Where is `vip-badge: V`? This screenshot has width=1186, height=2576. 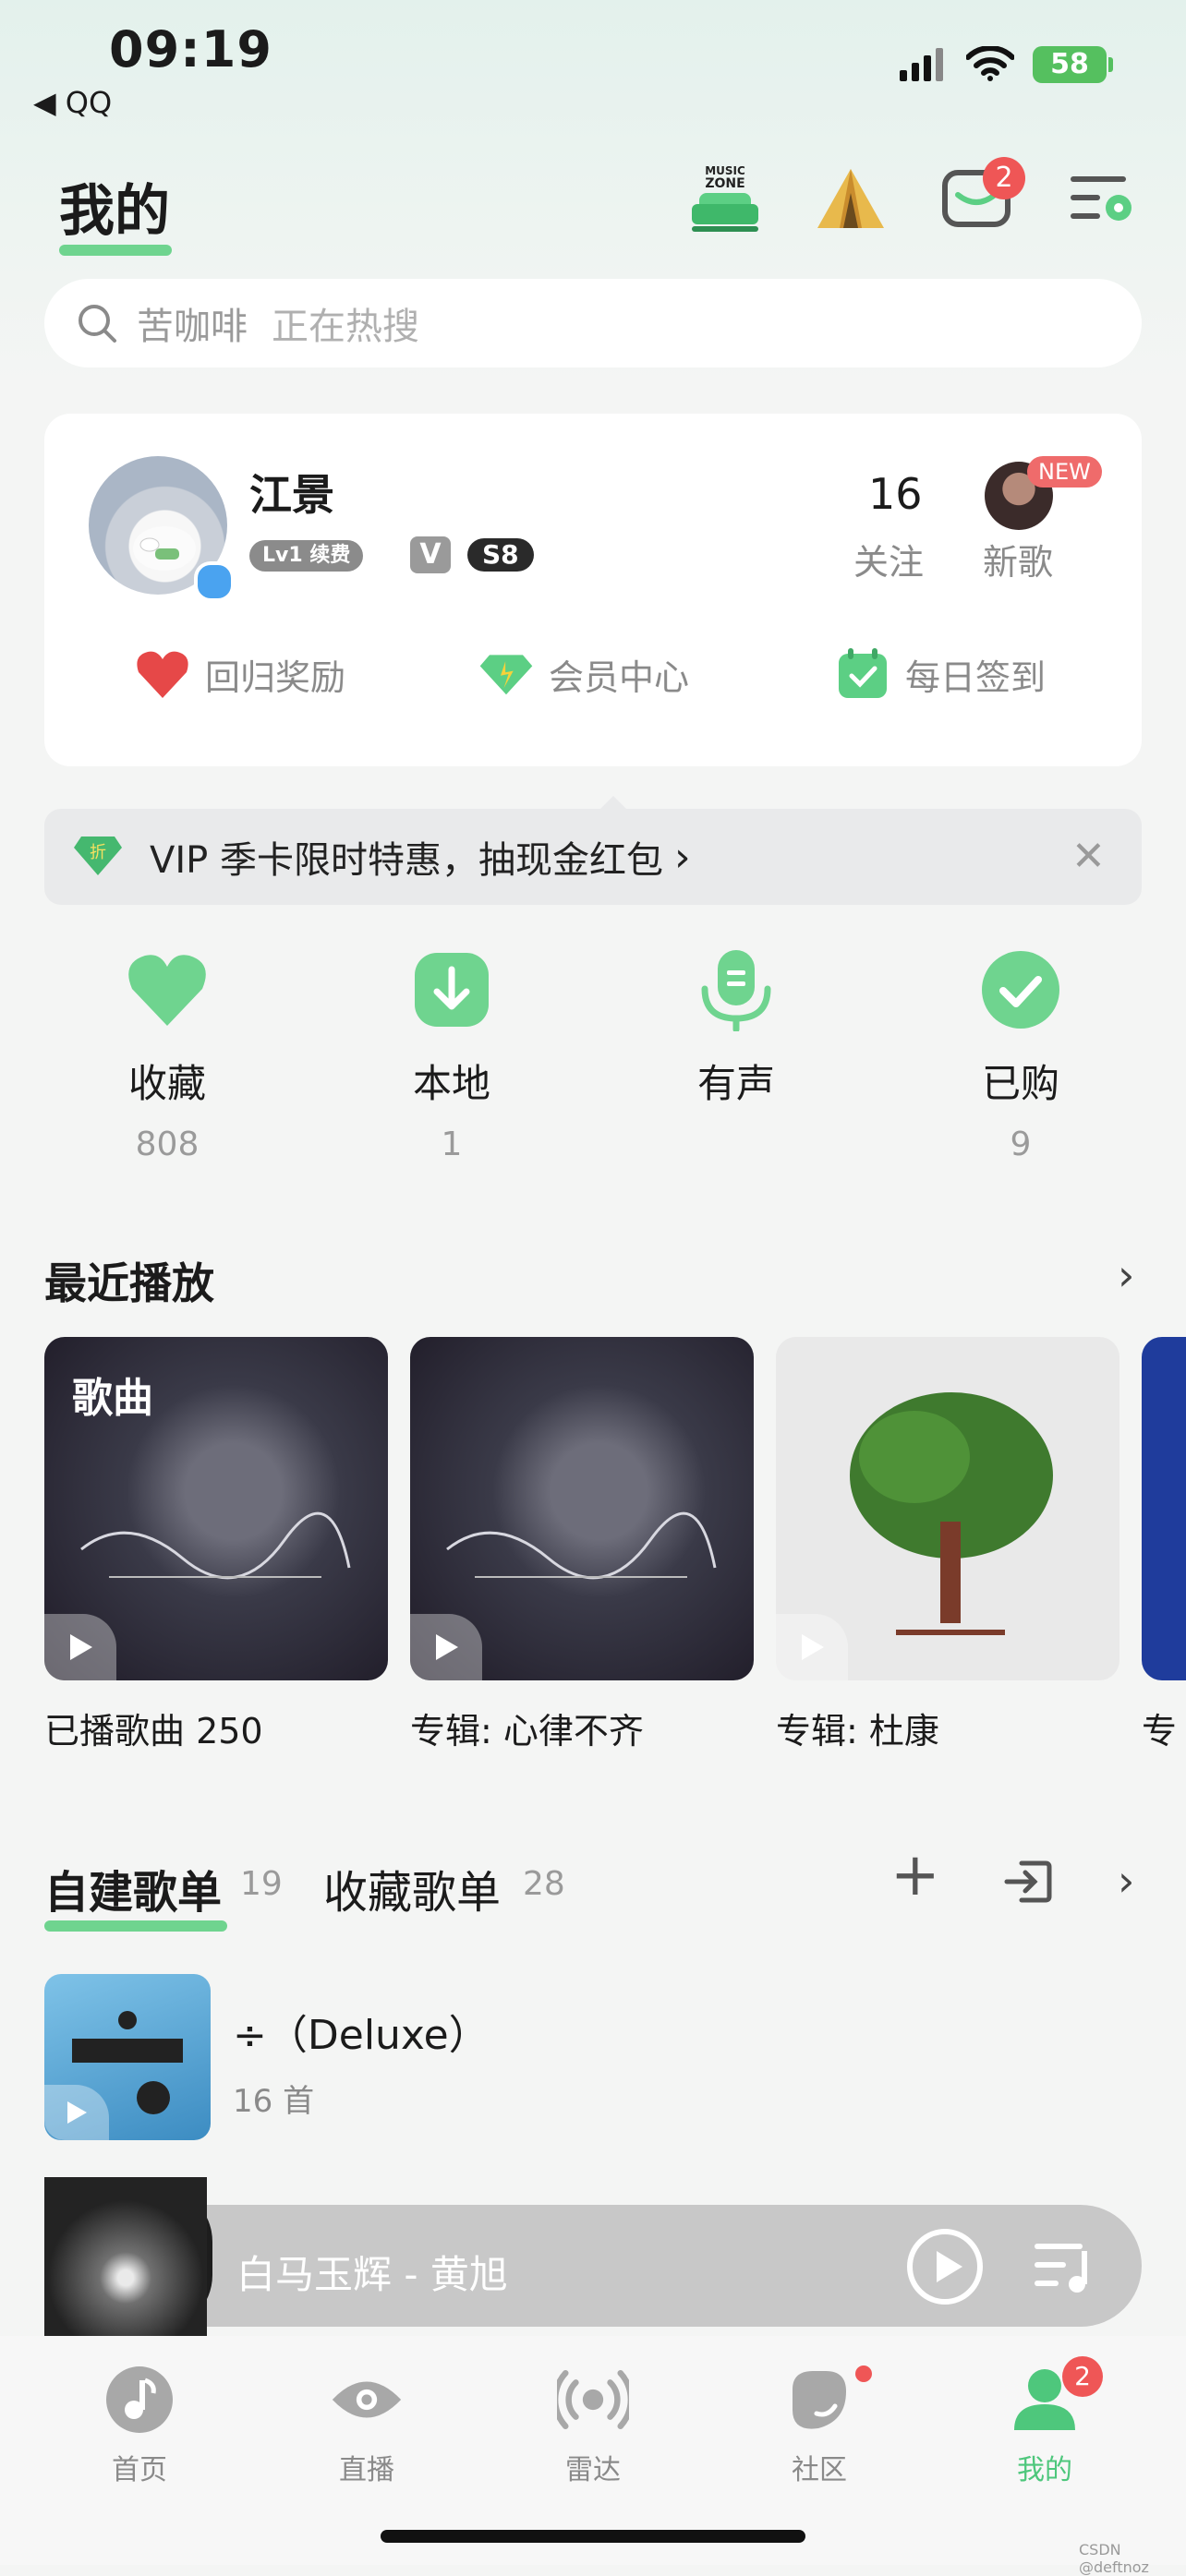
vip-badge: V is located at coordinates (431, 554).